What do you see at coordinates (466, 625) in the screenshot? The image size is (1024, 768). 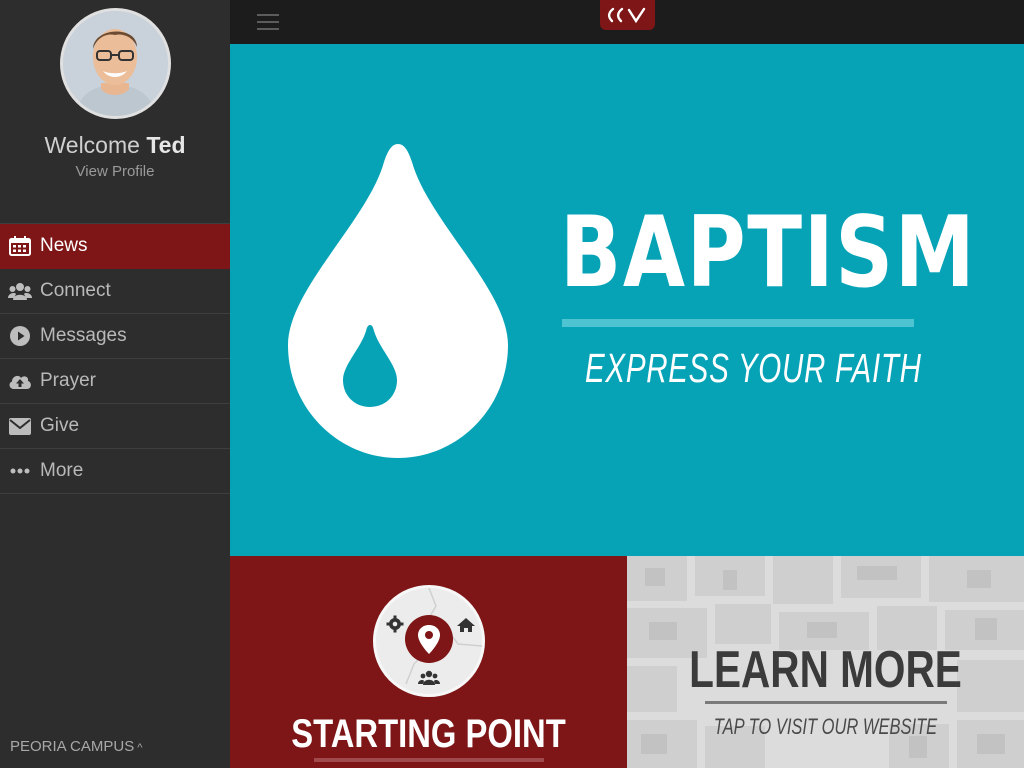 I see `home-icon` at bounding box center [466, 625].